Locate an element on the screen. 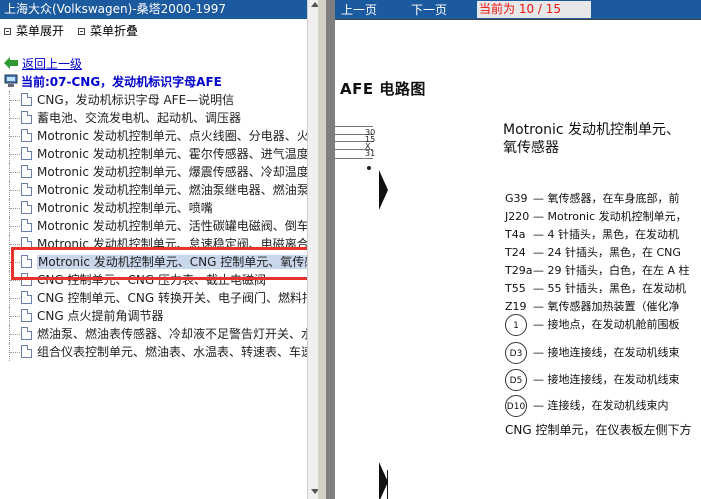  expand-menu-button: 菜单展开 is located at coordinates (34, 31).